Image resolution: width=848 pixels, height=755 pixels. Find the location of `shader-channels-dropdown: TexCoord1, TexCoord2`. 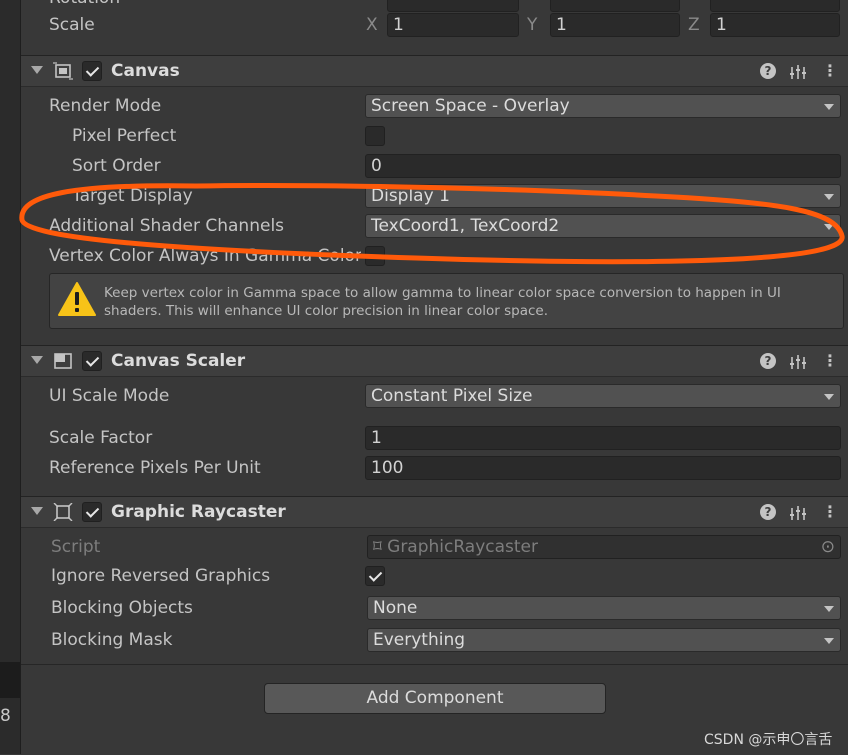

shader-channels-dropdown: TexCoord1, TexCoord2 is located at coordinates (603, 226).